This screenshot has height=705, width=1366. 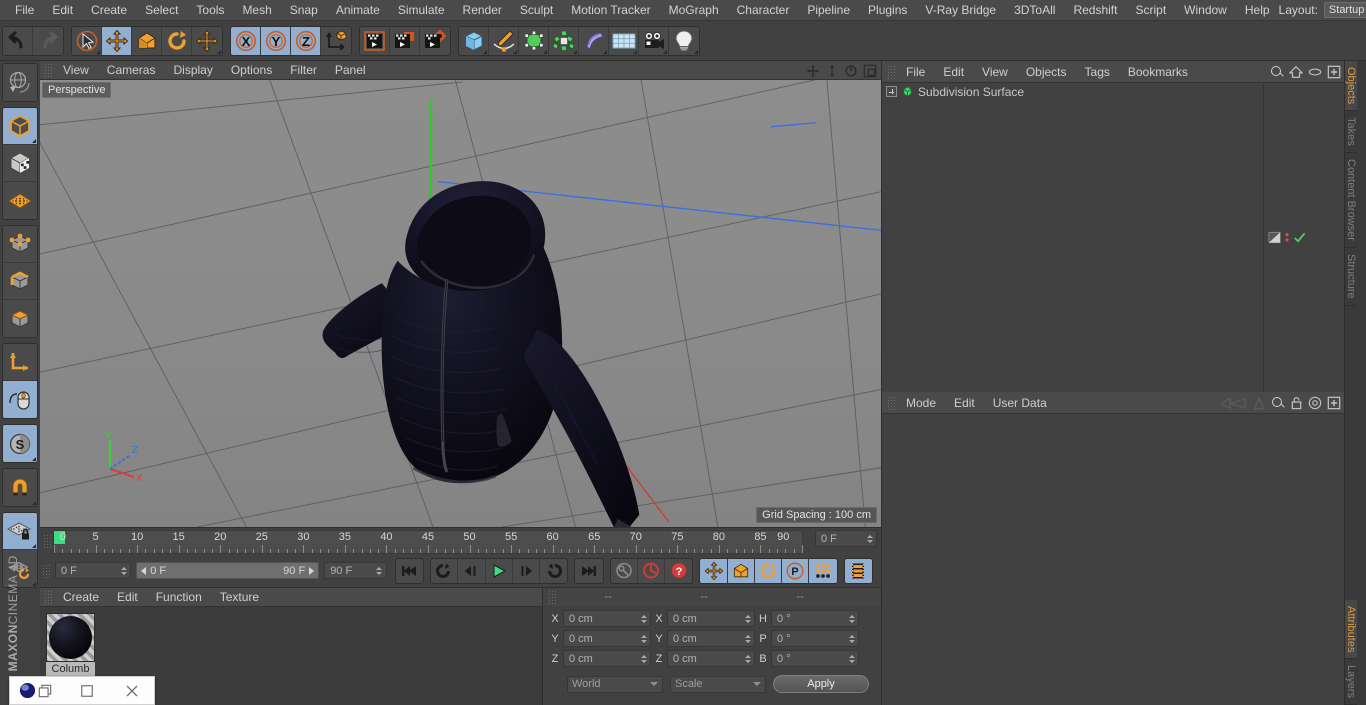 I want to click on lock-y-axis-button: Y, so click(x=276, y=40).